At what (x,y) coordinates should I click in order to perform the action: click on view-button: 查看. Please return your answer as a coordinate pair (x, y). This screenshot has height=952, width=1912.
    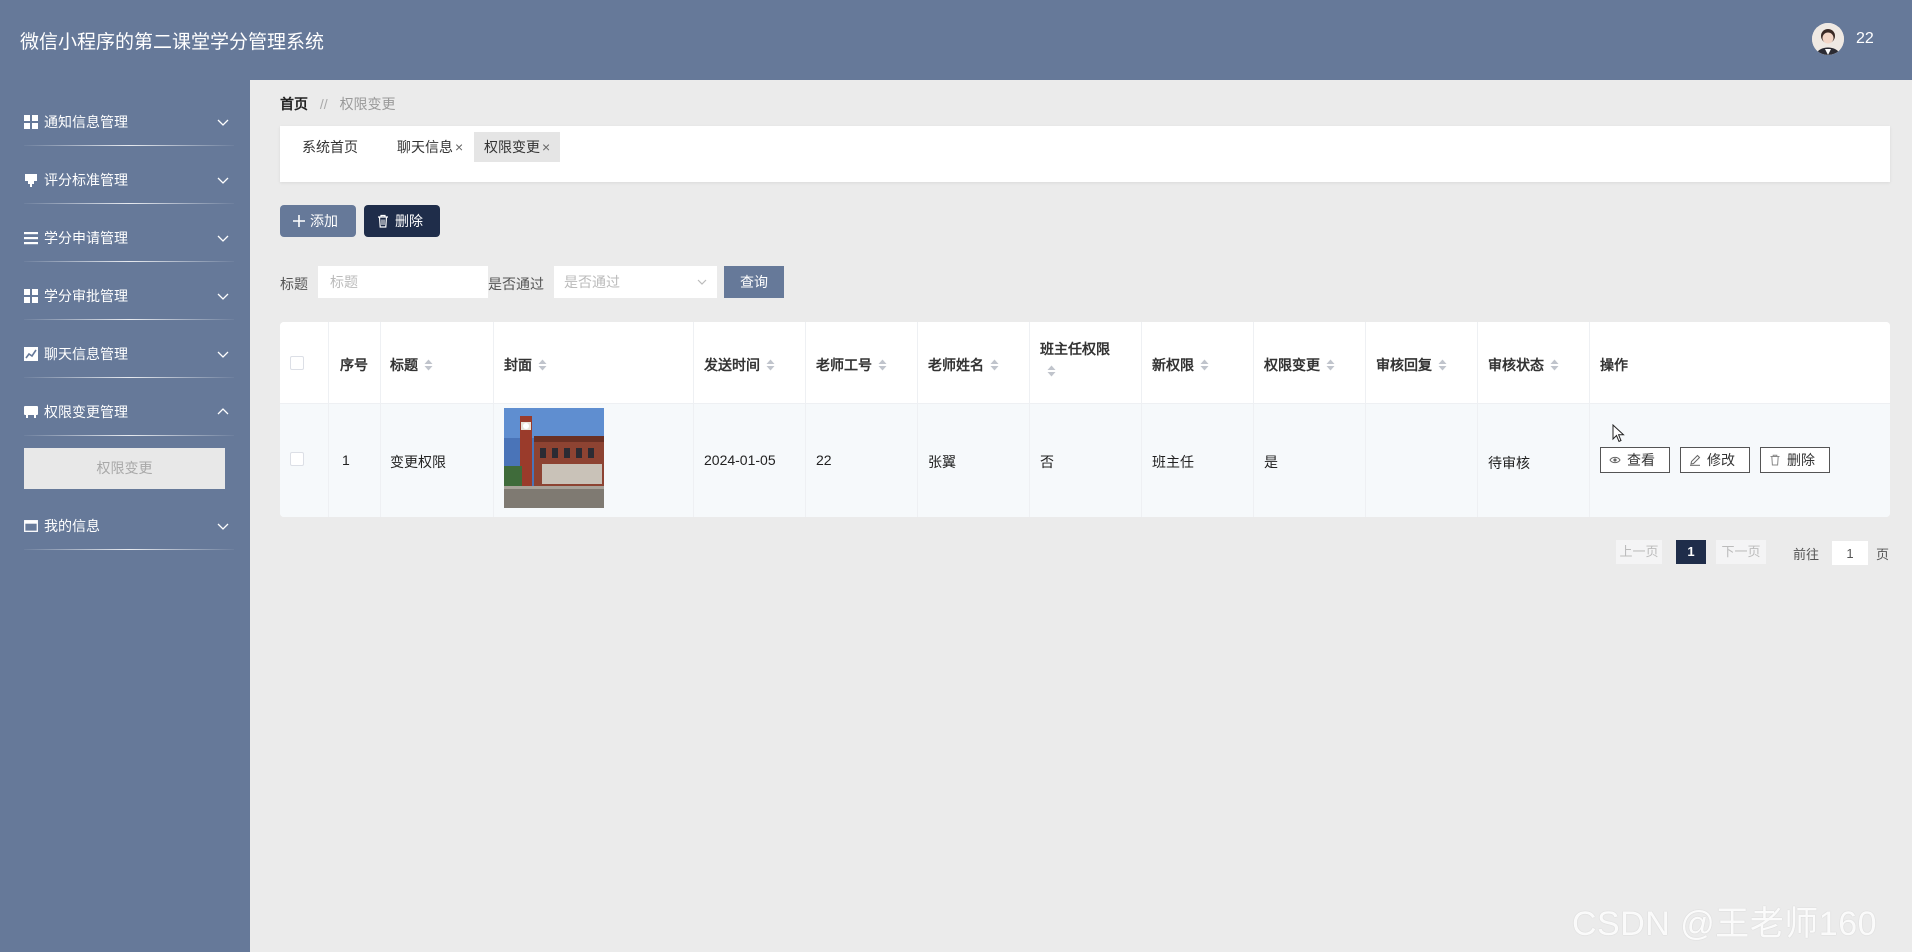
    Looking at the image, I should click on (1635, 460).